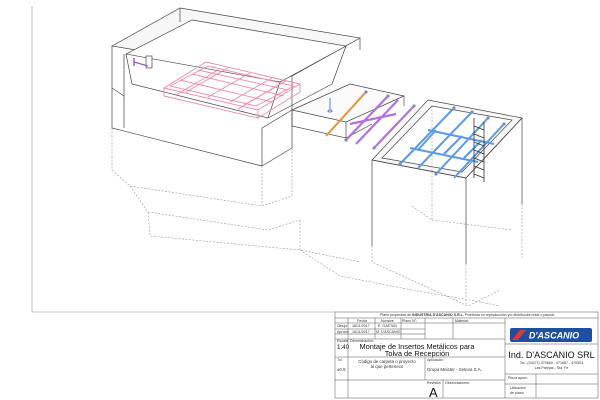  What do you see at coordinates (447, 181) in the screenshot?
I see `pit-box` at bounding box center [447, 181].